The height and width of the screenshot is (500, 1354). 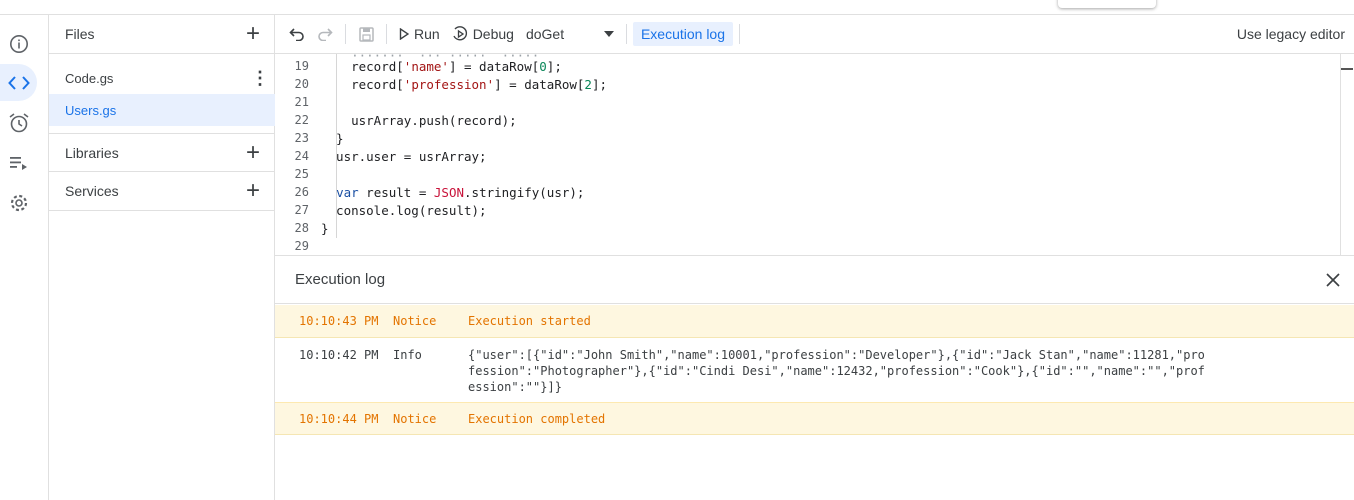 What do you see at coordinates (253, 34) in the screenshot?
I see `add-file-icon: +` at bounding box center [253, 34].